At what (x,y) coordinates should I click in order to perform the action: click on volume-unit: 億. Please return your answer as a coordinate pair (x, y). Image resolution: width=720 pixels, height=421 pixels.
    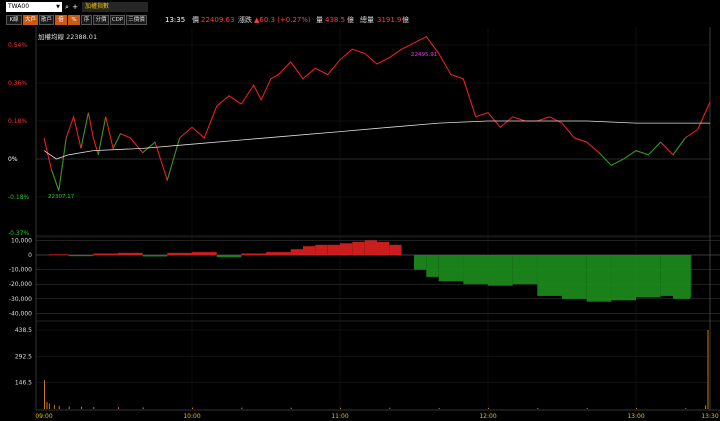
    Looking at the image, I should click on (350, 20).